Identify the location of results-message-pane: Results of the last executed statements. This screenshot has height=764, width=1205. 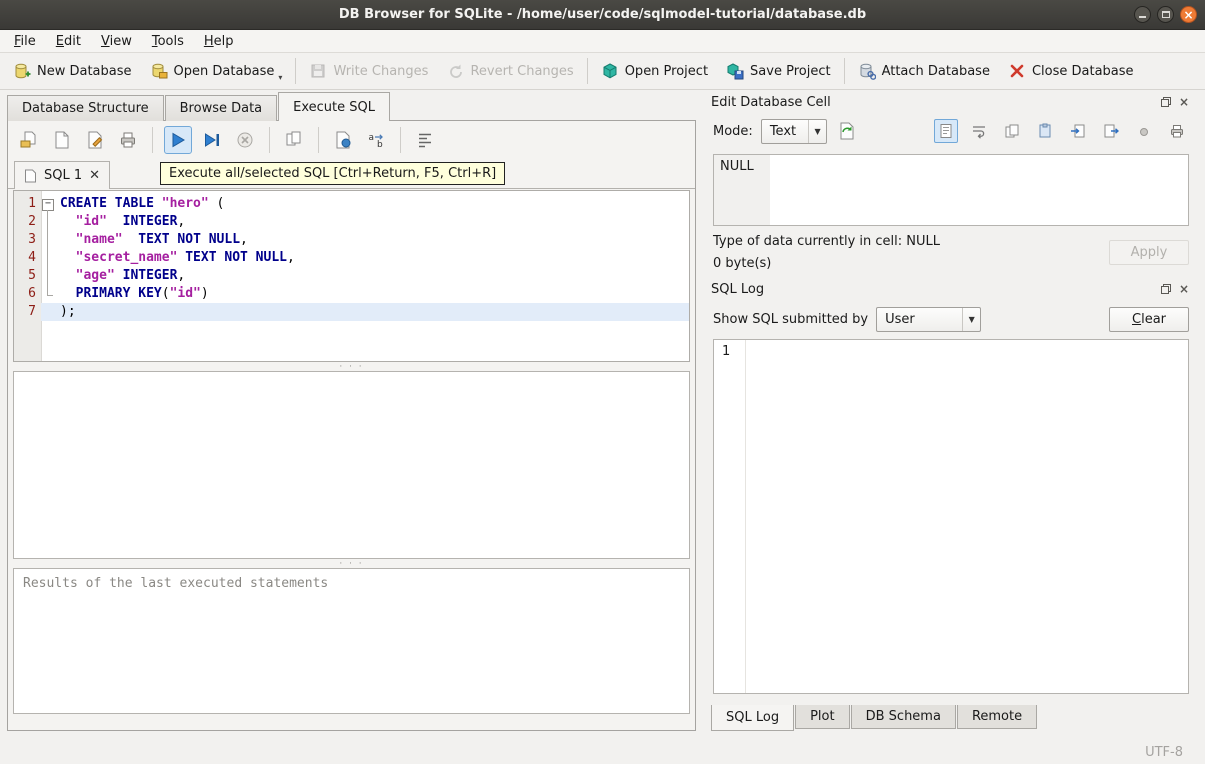
(351, 641).